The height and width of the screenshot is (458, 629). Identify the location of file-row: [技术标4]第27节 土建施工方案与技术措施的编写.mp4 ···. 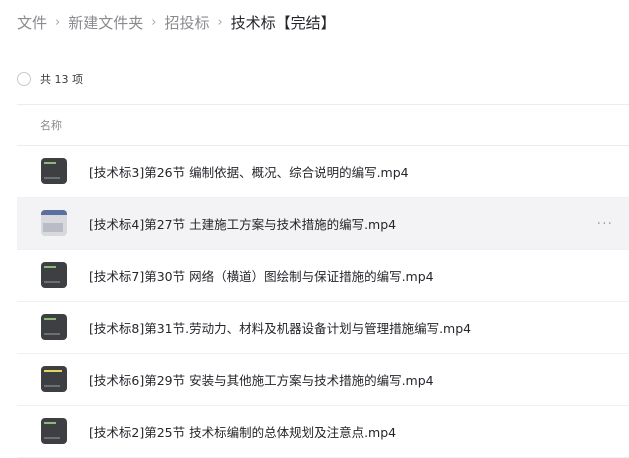
(323, 224).